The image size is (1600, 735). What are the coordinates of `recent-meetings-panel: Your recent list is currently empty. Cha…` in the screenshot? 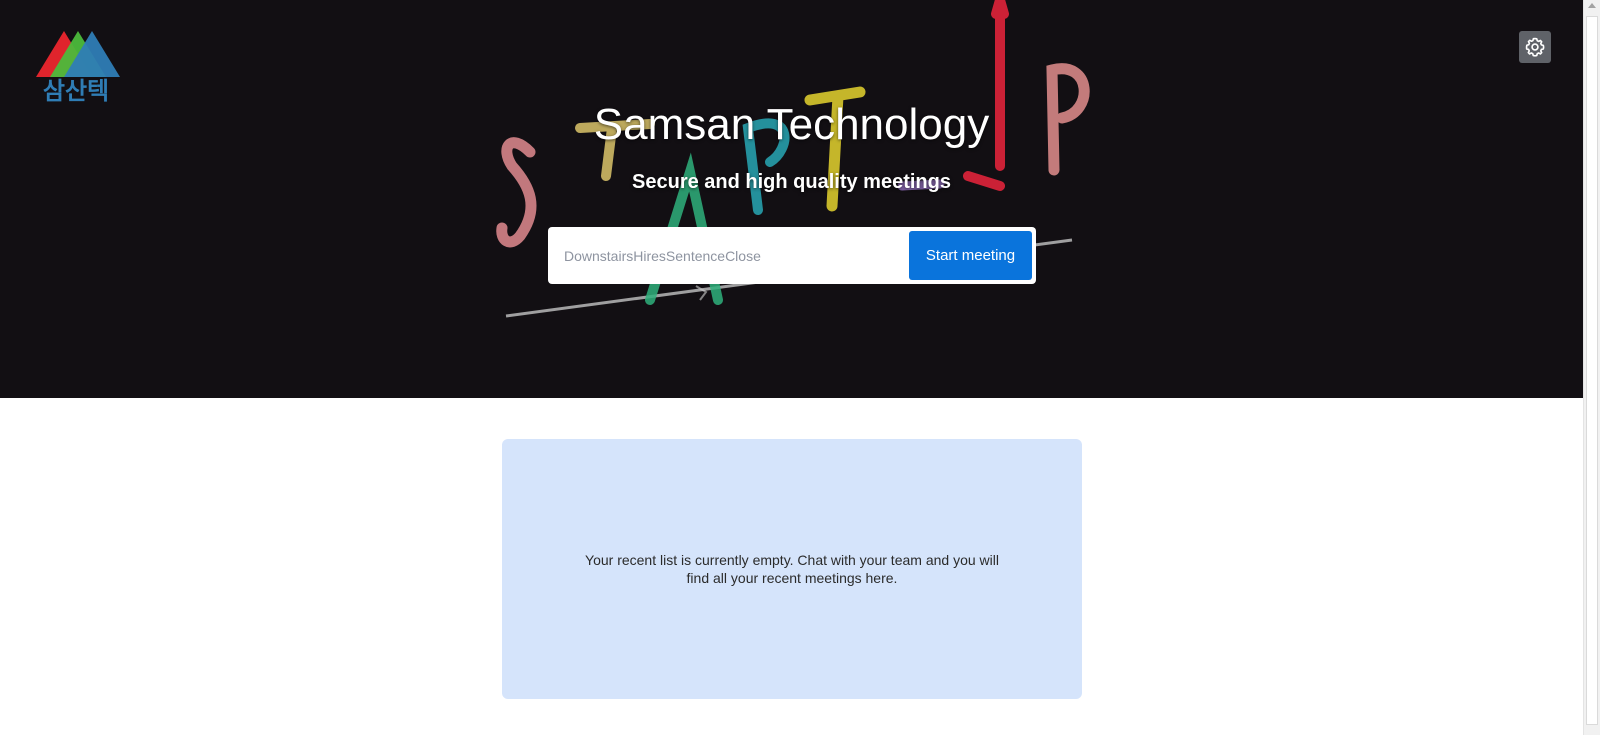 It's located at (792, 569).